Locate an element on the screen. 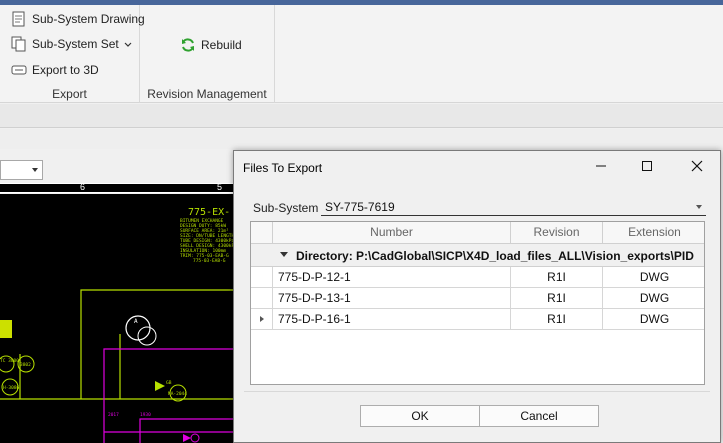 The width and height of the screenshot is (723, 443). revision-management-label: Revision Management is located at coordinates (207, 94).